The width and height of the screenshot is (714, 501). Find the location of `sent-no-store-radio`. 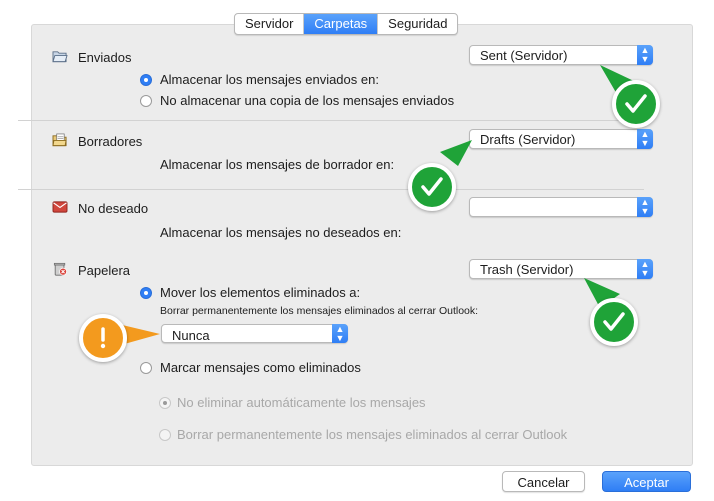

sent-no-store-radio is located at coordinates (146, 101).